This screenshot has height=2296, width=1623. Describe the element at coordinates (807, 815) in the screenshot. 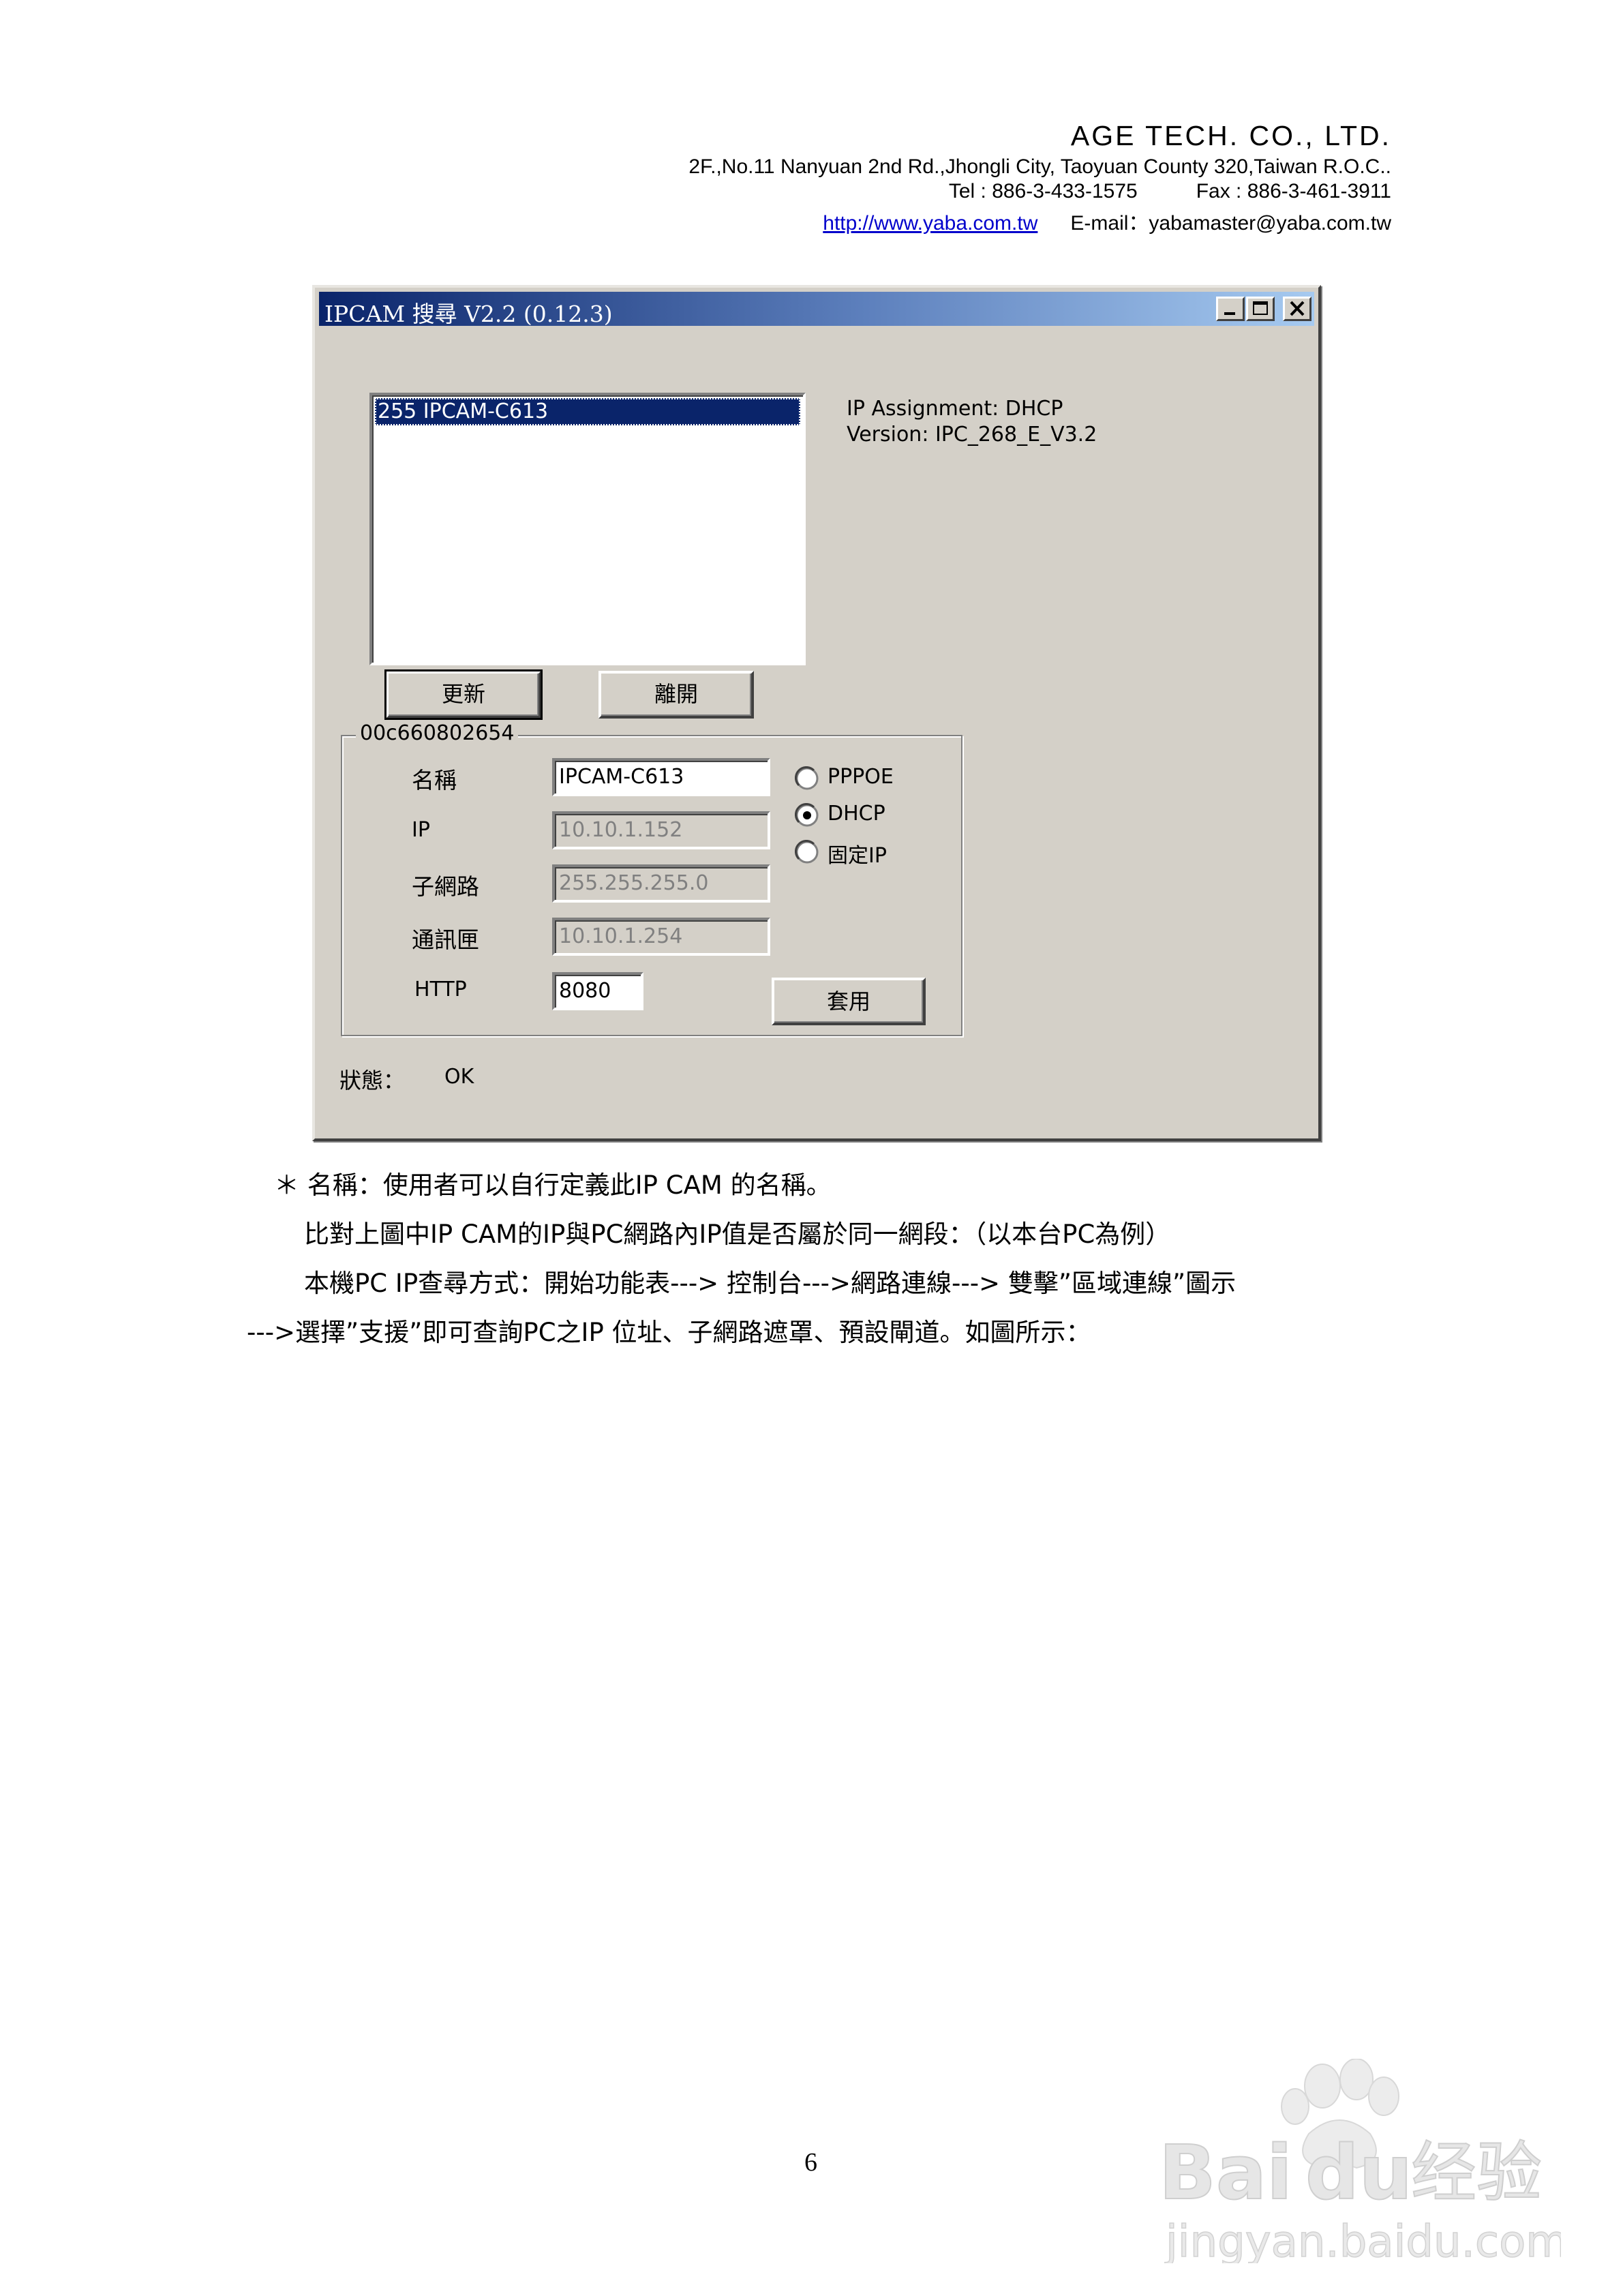

I see `radio-checked-icon` at that location.